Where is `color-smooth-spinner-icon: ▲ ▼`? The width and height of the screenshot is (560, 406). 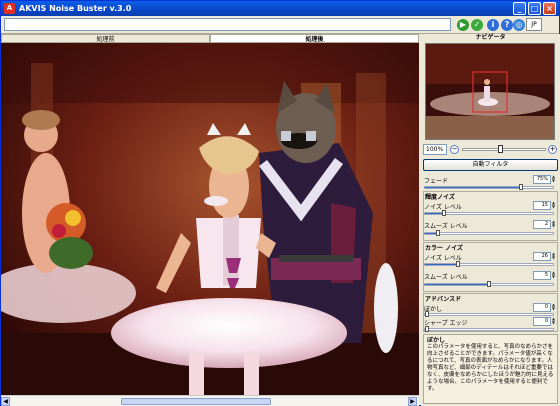 color-smooth-spinner-icon: ▲ ▼ is located at coordinates (554, 275).